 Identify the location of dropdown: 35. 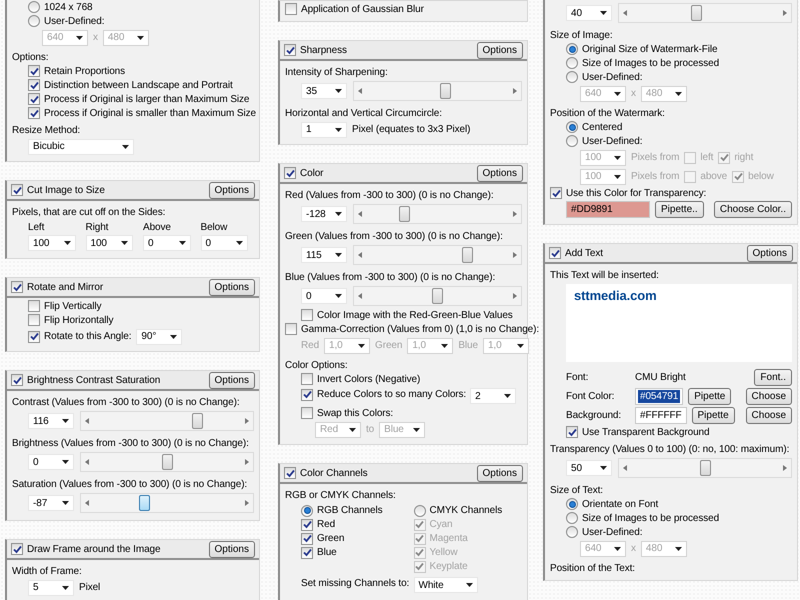
(324, 91).